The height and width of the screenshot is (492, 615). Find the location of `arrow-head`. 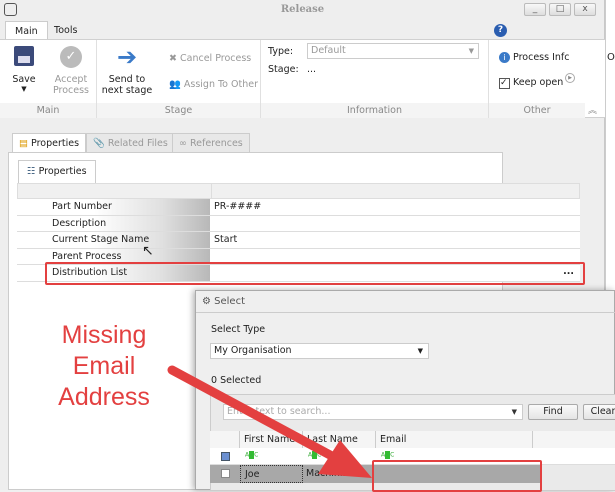

arrow-head is located at coordinates (345, 459).